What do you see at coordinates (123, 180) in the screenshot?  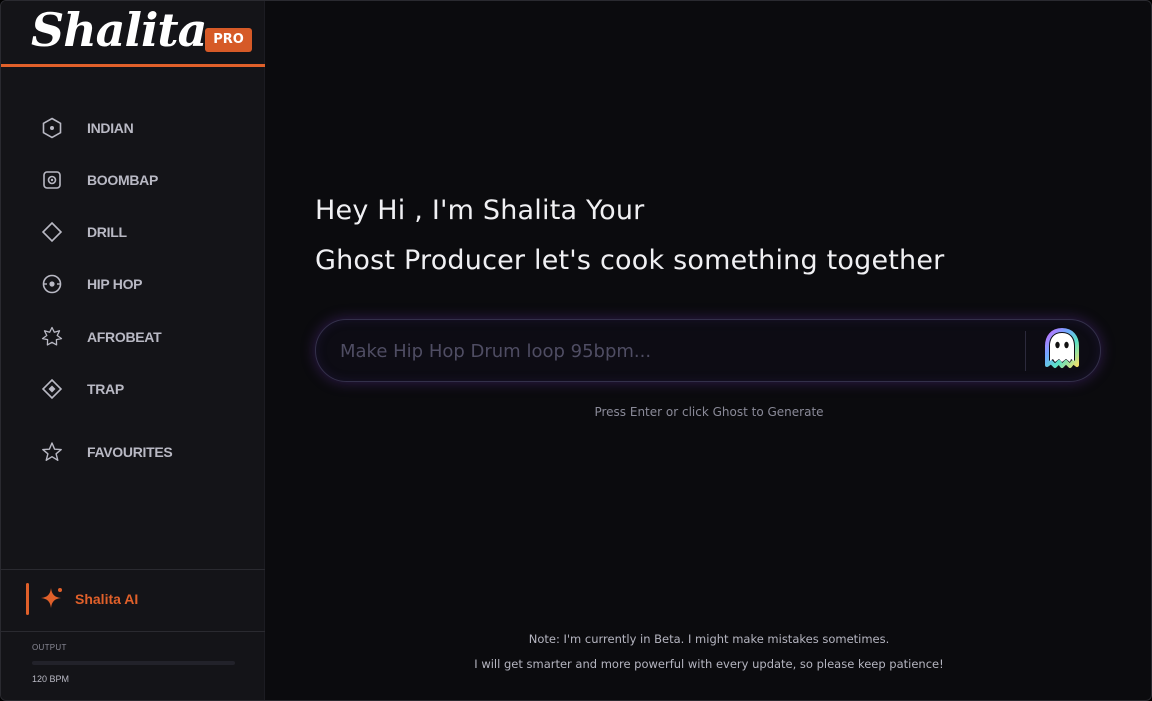 I see `sidebar-item-label: BOOMBAP` at bounding box center [123, 180].